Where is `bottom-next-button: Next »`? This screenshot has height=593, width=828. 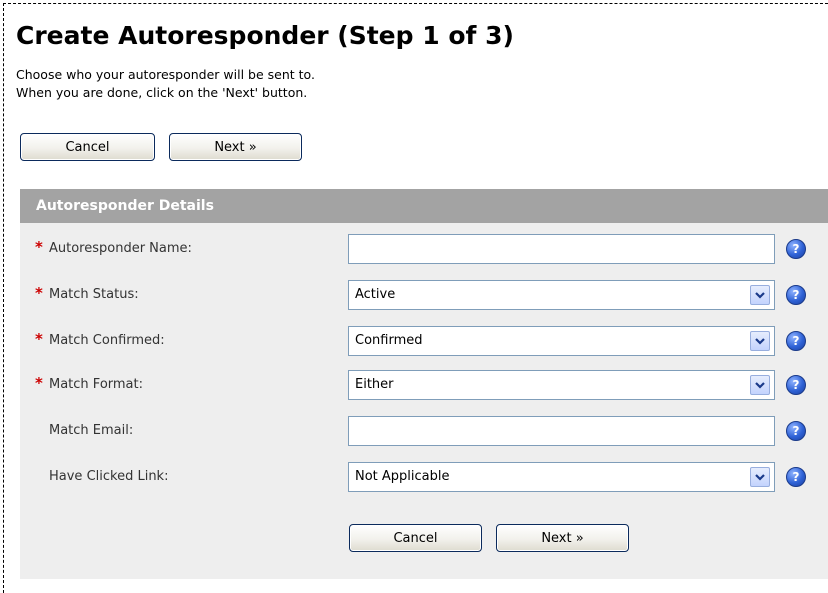 bottom-next-button: Next » is located at coordinates (562, 538).